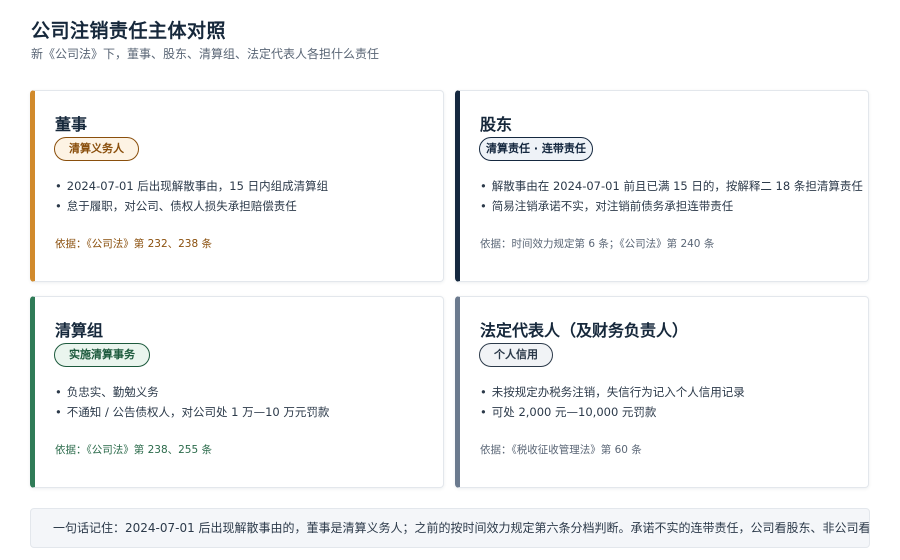  What do you see at coordinates (249, 206) in the screenshot?
I see `duty-item: 怠于履职，对公司、债权人损失承担赔偿责任` at bounding box center [249, 206].